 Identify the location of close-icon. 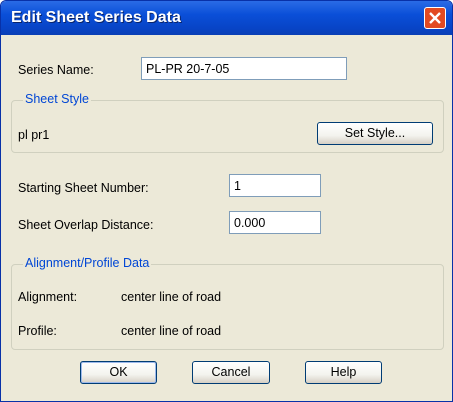
(435, 18).